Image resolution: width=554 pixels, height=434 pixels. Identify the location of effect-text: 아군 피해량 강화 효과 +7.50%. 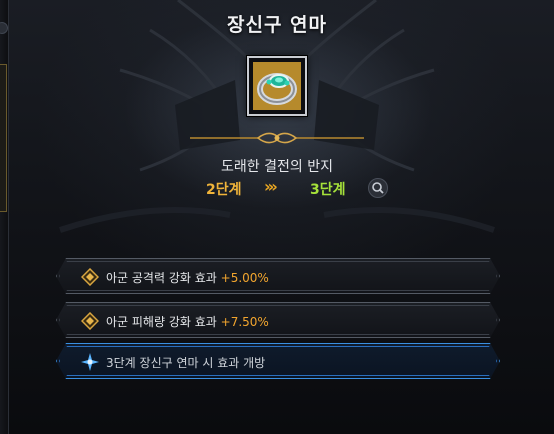
(187, 322).